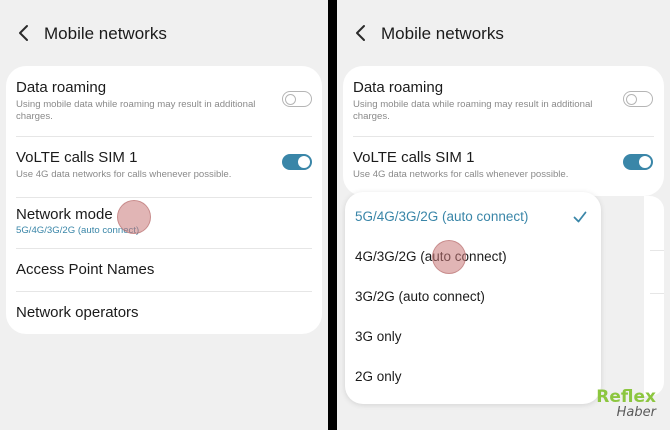 This screenshot has width=670, height=430. I want to click on background-card-edge, so click(654, 296).